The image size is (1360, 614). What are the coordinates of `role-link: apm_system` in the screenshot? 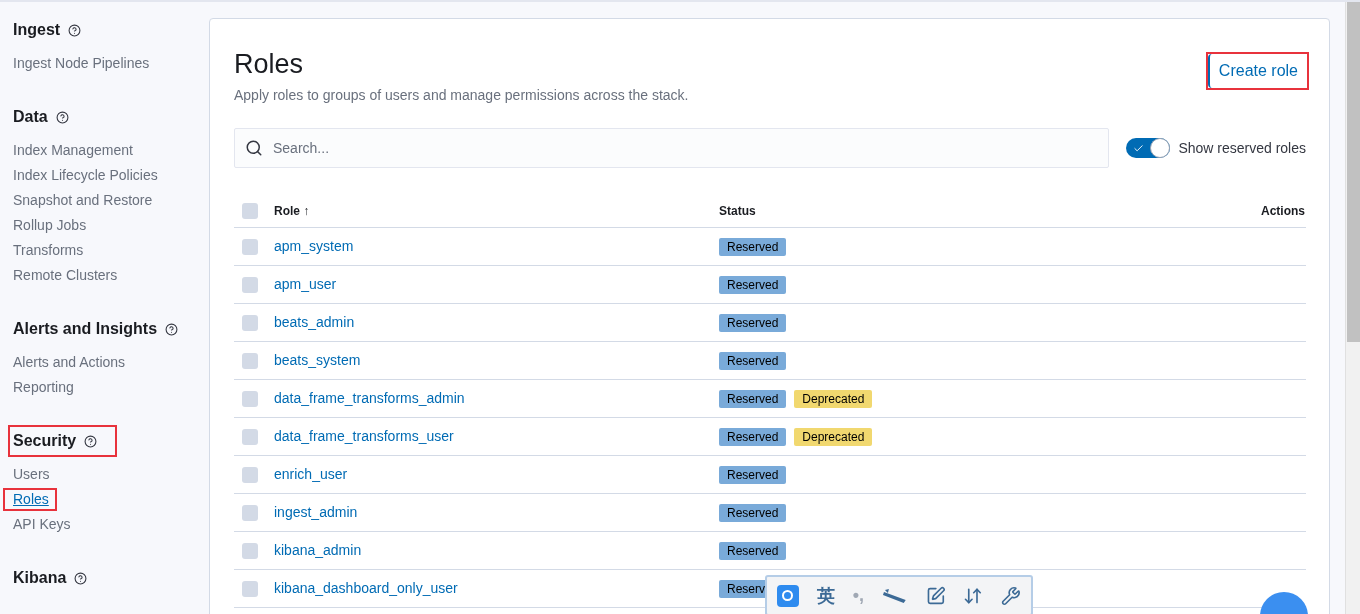 It's located at (496, 246).